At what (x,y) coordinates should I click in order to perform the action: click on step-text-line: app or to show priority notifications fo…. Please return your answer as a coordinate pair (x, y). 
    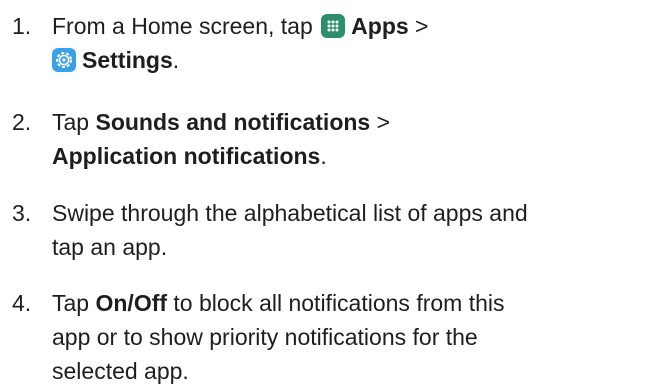
    Looking at the image, I should click on (265, 337).